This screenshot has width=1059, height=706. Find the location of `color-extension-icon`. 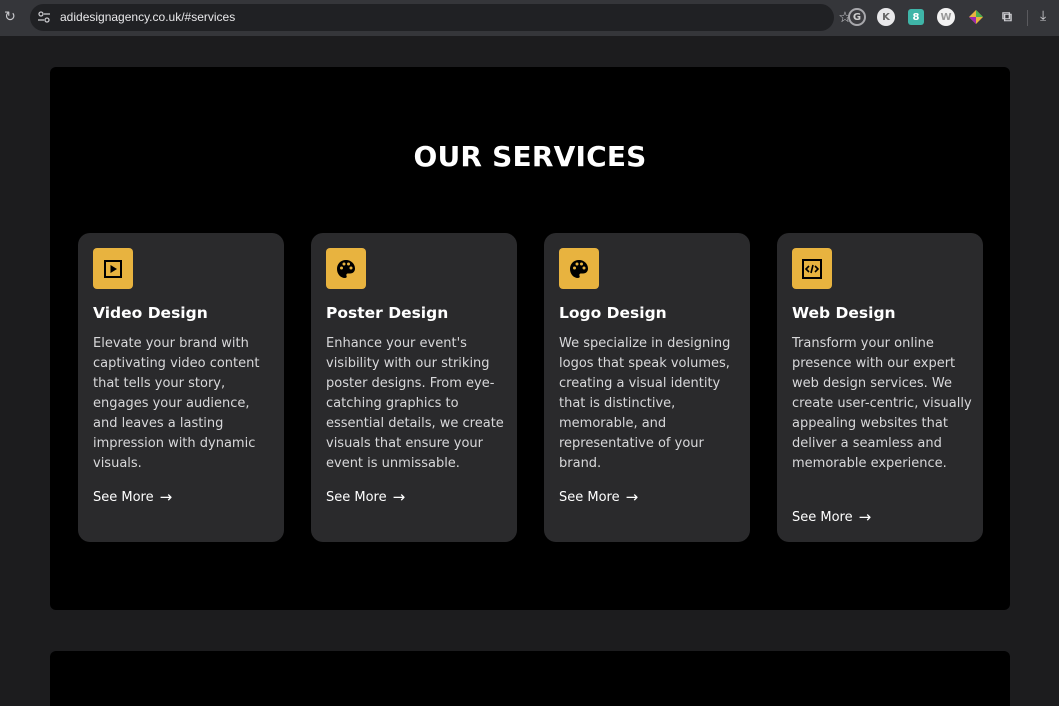

color-extension-icon is located at coordinates (976, 17).